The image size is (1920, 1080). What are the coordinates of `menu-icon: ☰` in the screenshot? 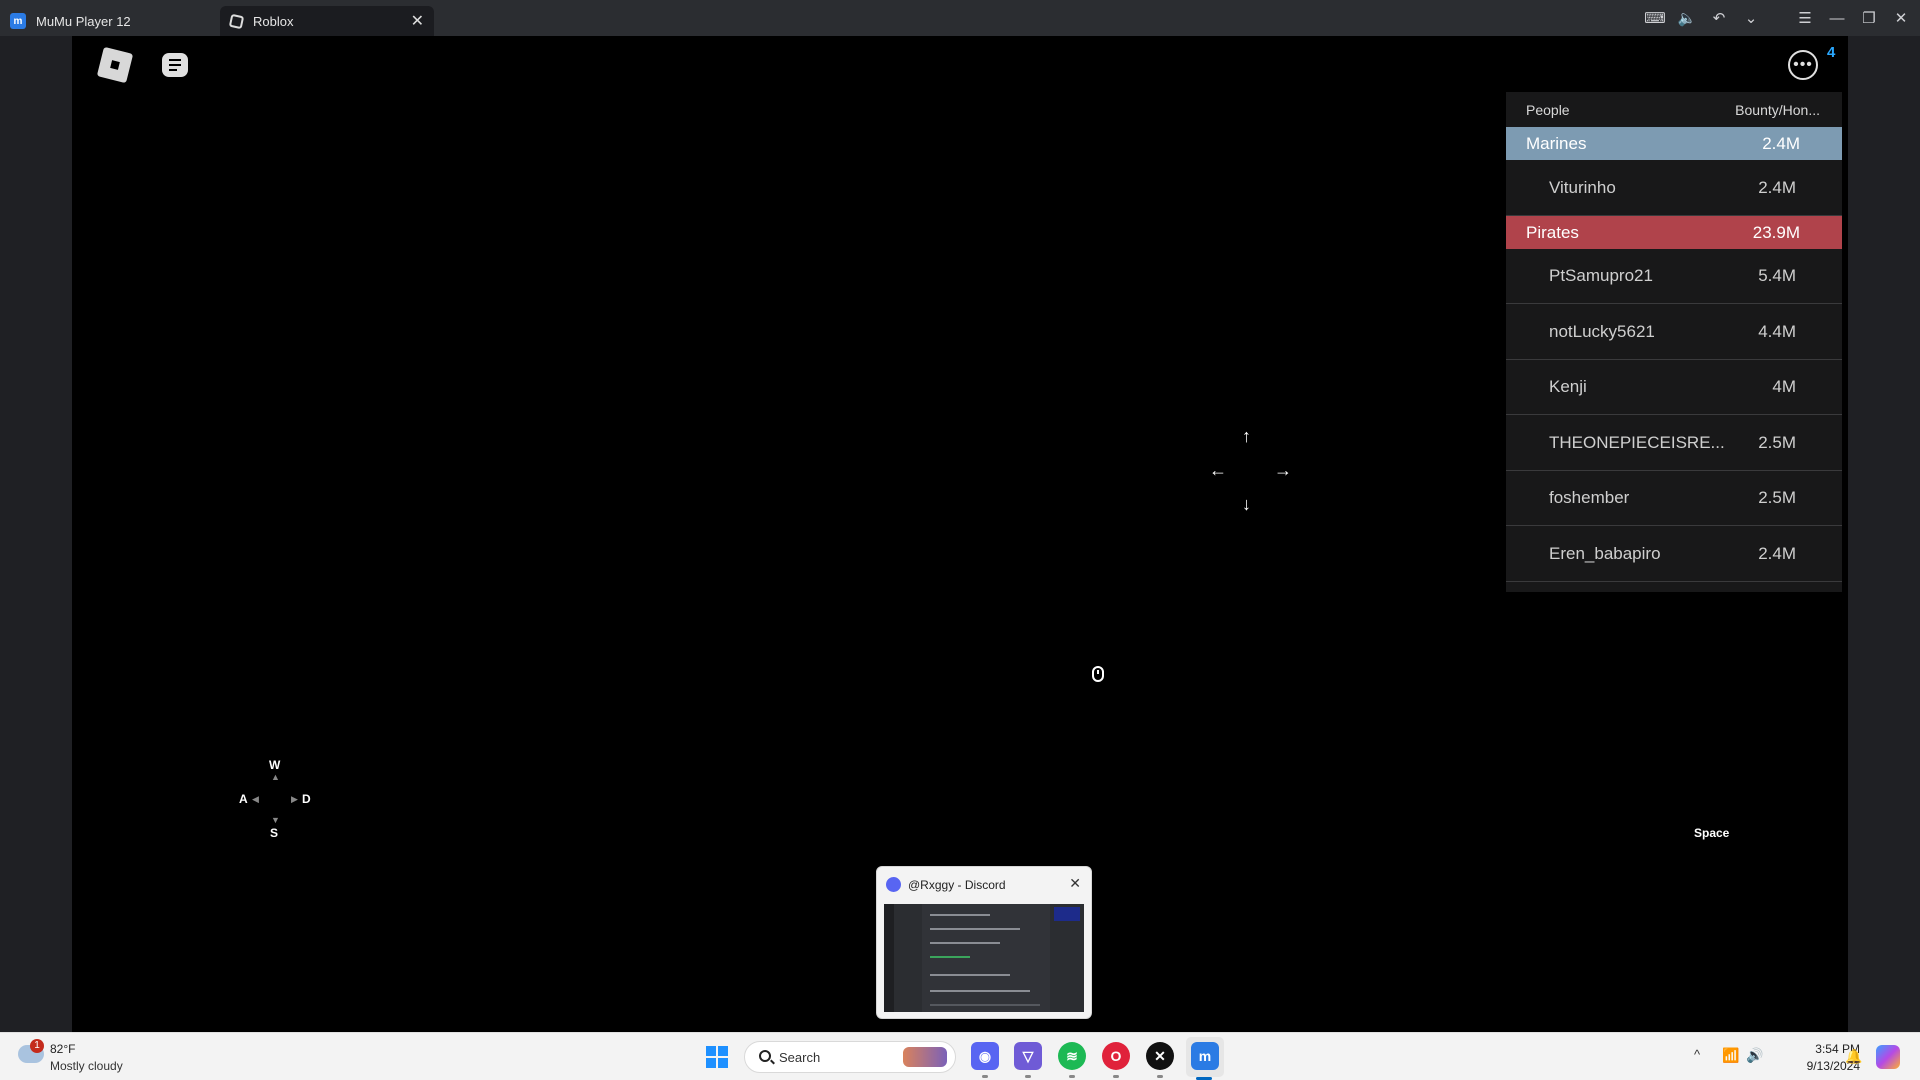 It's located at (1805, 18).